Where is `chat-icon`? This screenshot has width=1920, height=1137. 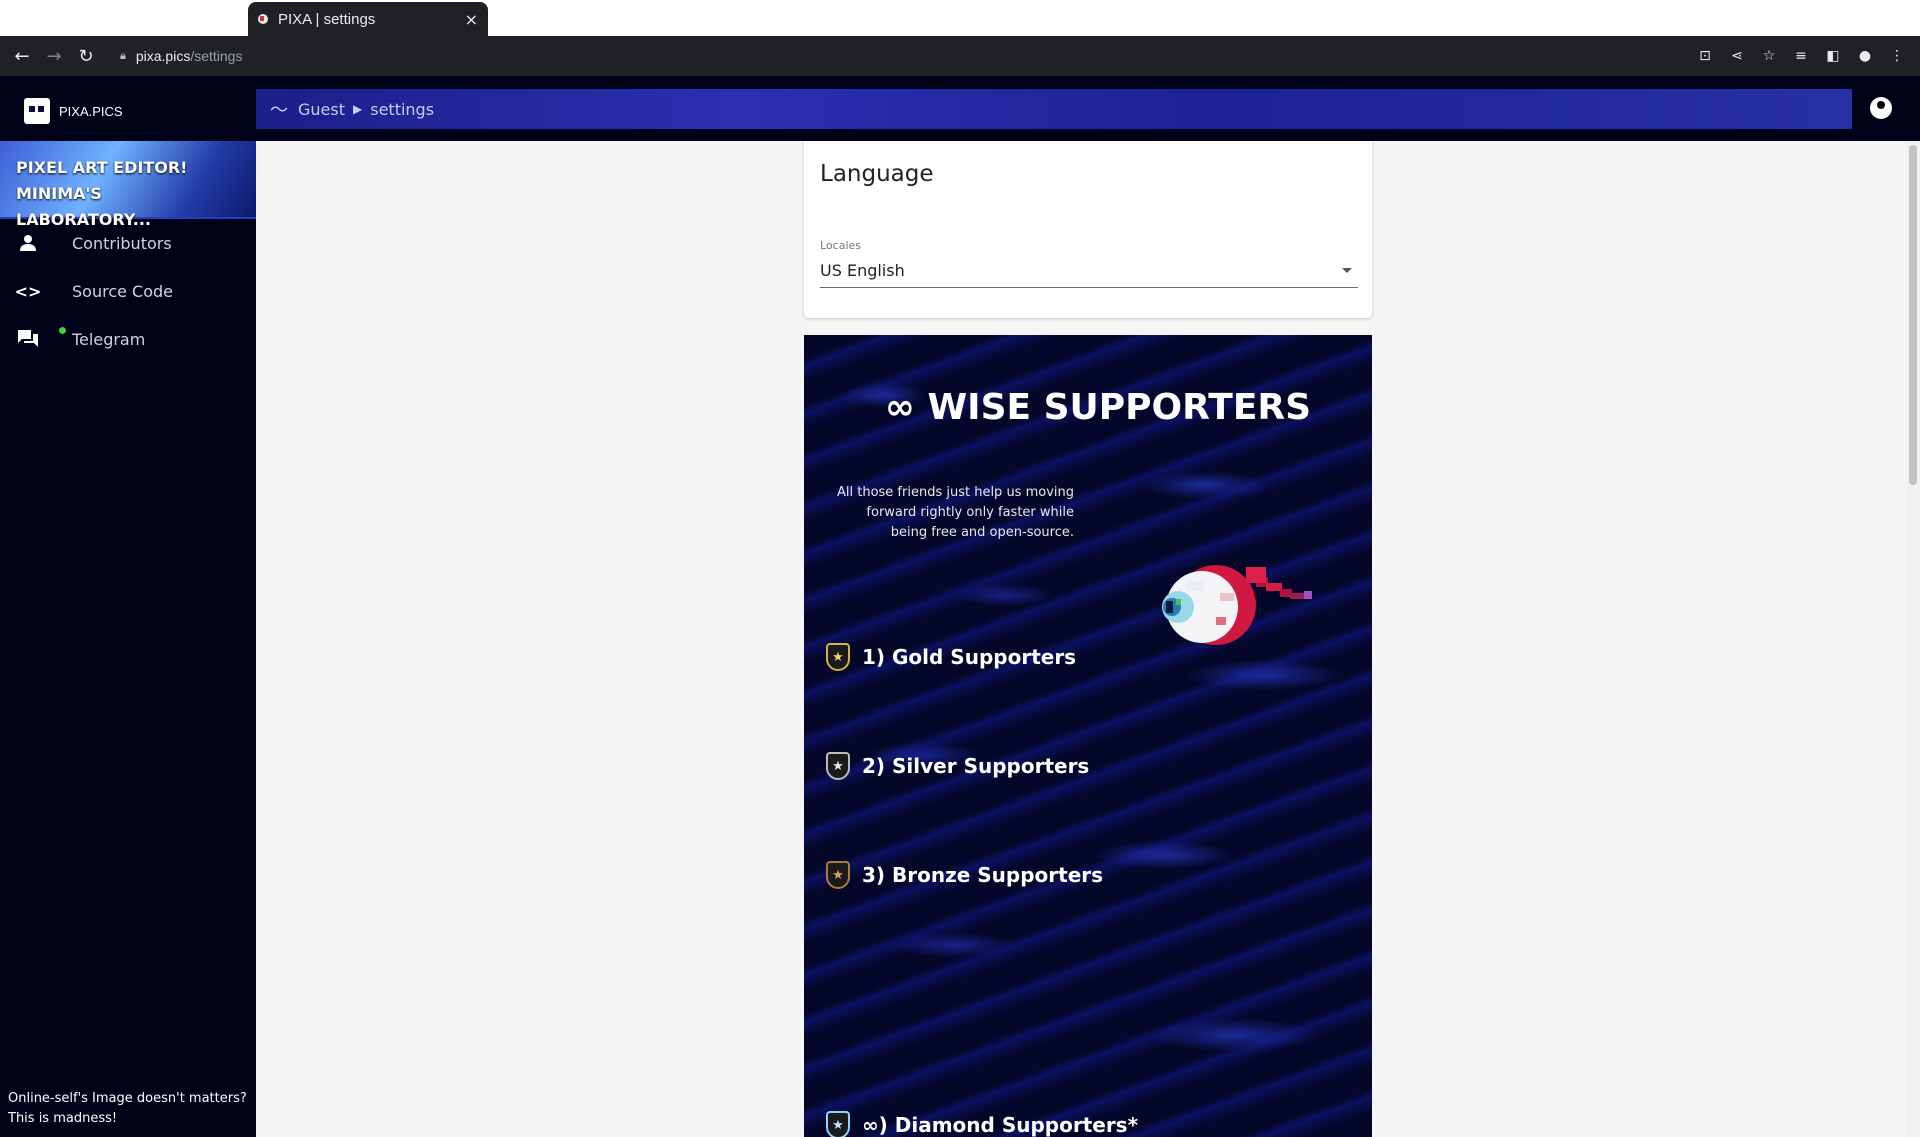 chat-icon is located at coordinates (28, 339).